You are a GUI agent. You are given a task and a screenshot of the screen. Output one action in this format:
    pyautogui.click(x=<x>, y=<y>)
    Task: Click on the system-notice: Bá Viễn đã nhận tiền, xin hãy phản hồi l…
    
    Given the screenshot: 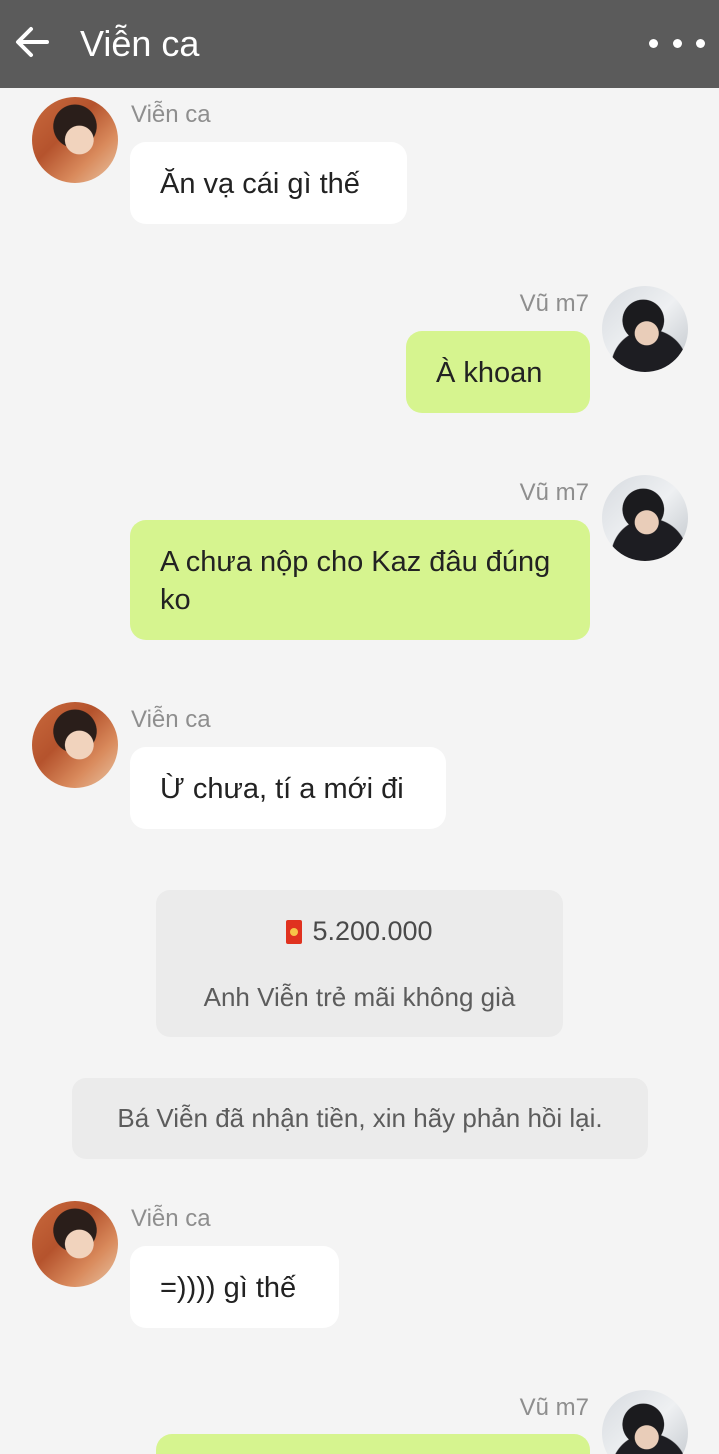 What is the action you would take?
    pyautogui.click(x=360, y=1118)
    